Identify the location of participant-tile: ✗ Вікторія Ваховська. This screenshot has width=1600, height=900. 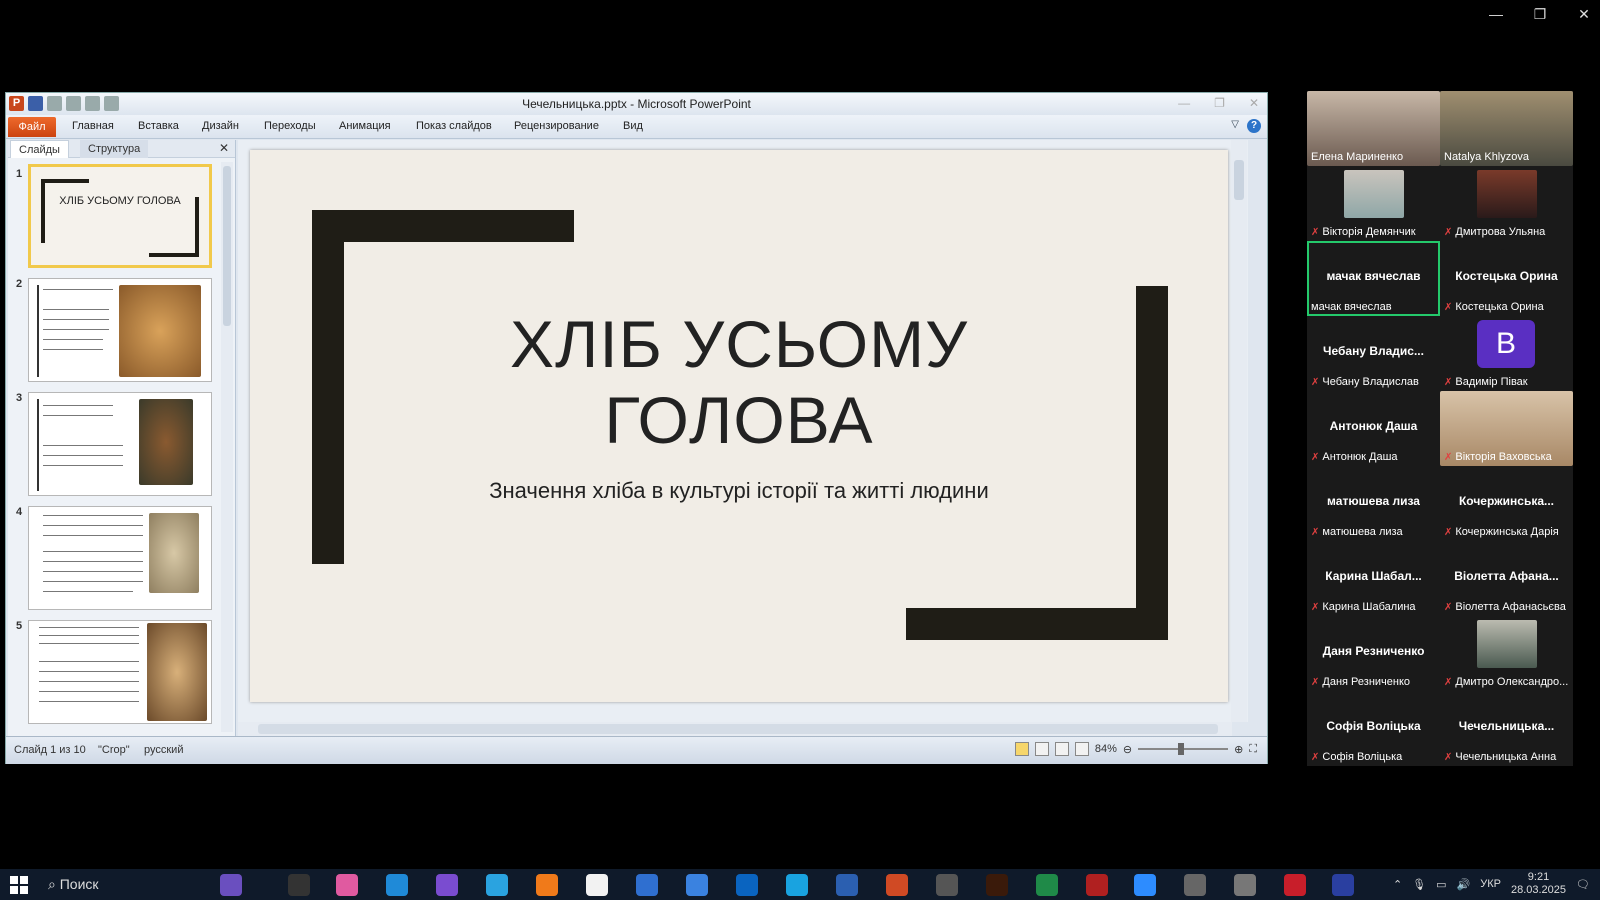
(1506, 428).